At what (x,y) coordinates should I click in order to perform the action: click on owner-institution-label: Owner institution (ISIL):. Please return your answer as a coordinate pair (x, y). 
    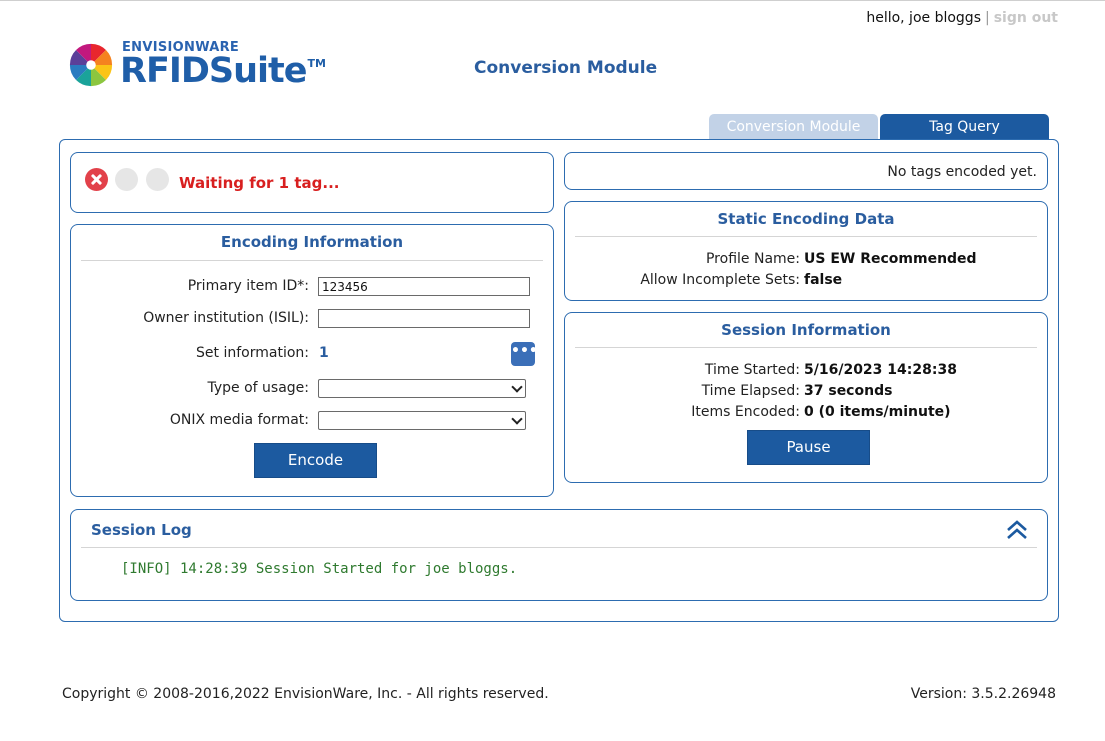
    Looking at the image, I should click on (226, 318).